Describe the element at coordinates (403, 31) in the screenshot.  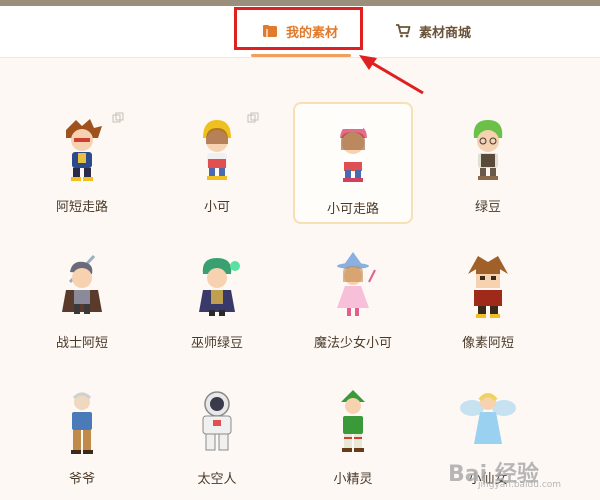
I see `cart-icon` at that location.